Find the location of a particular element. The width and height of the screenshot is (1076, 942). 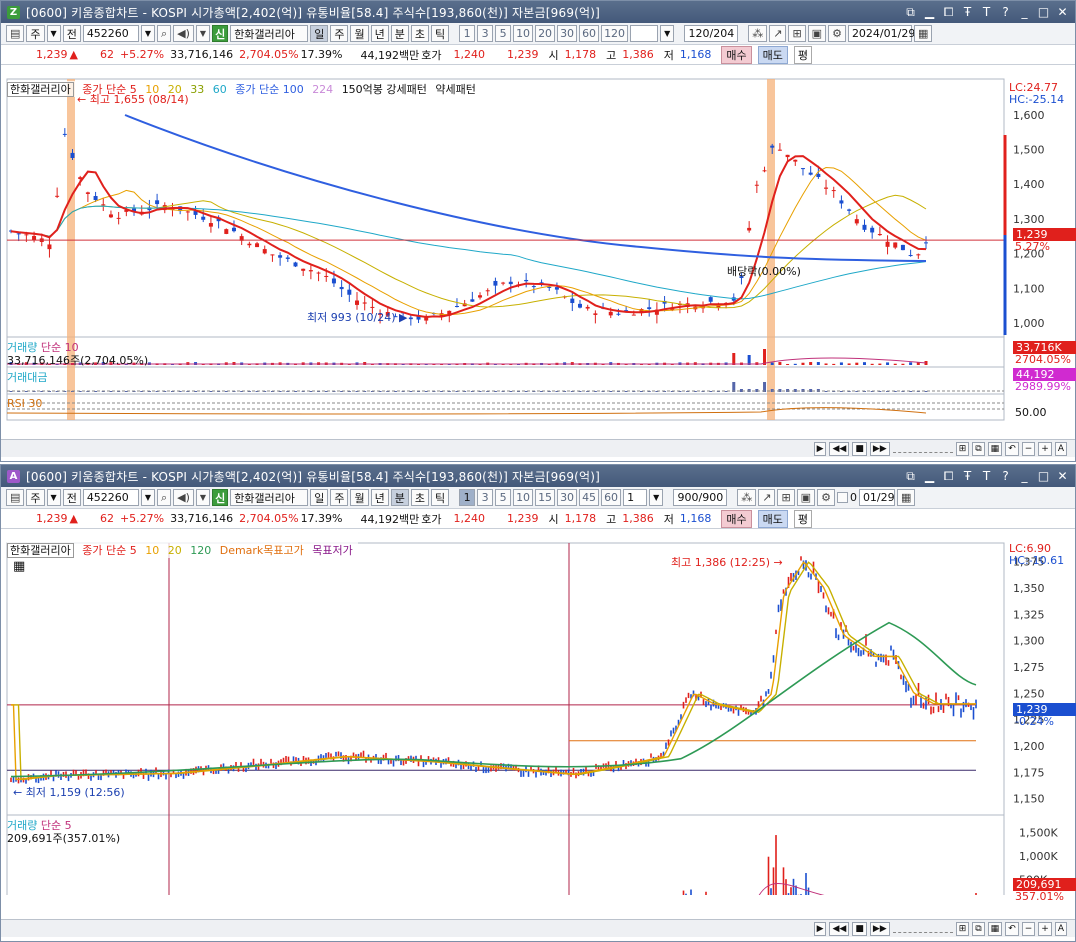

period-minute: 분 is located at coordinates (399, 497).